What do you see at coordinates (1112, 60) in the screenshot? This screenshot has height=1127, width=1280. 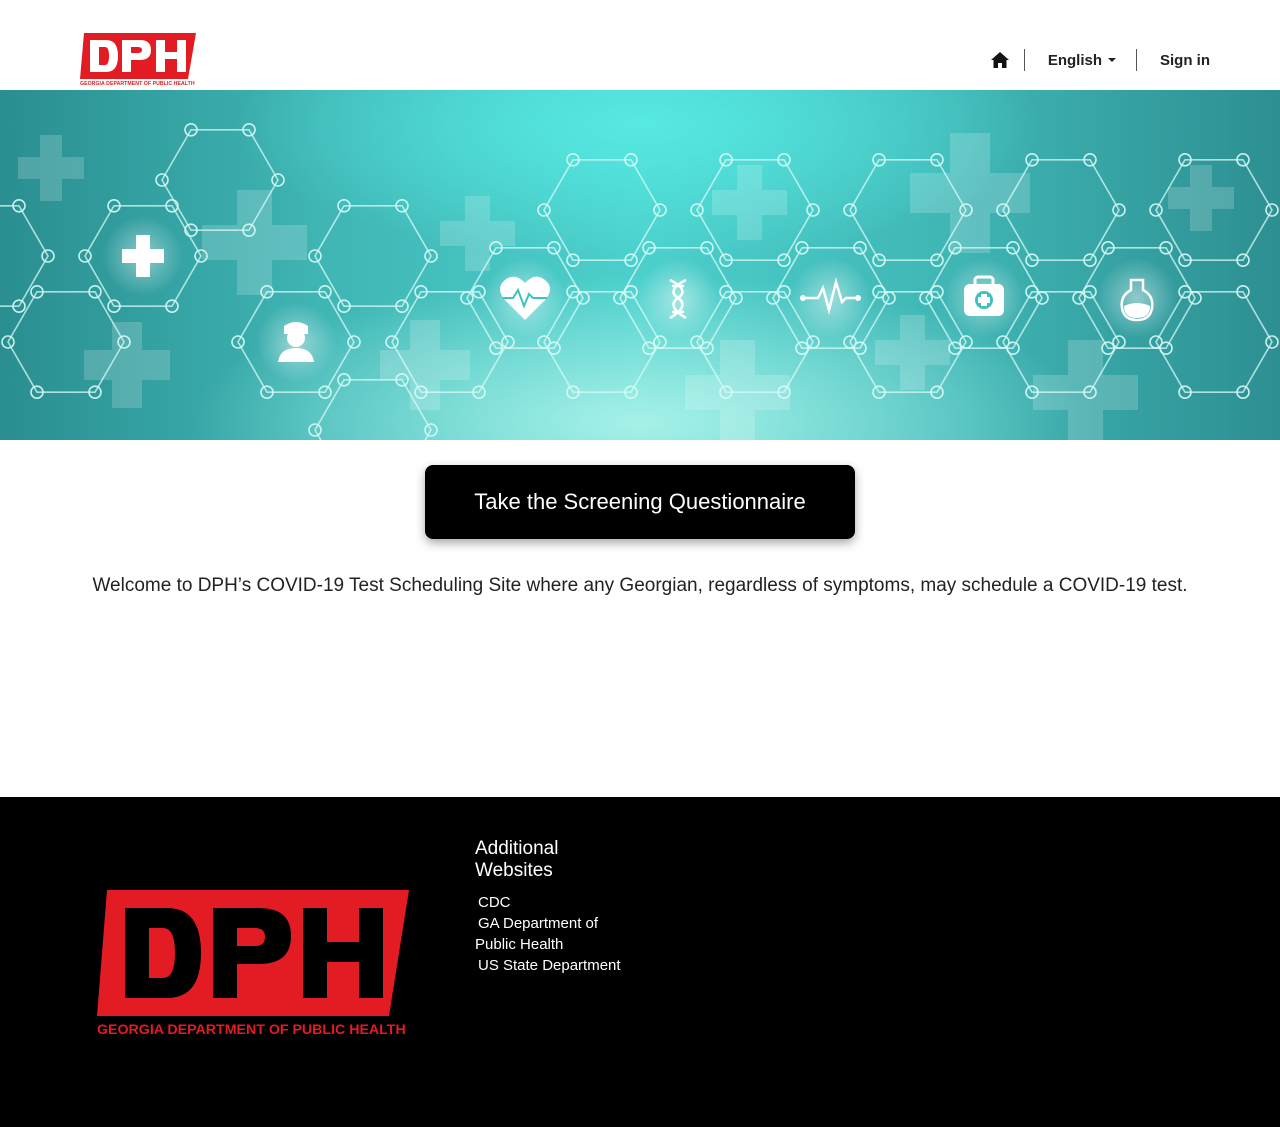 I see `caret-down-icon` at bounding box center [1112, 60].